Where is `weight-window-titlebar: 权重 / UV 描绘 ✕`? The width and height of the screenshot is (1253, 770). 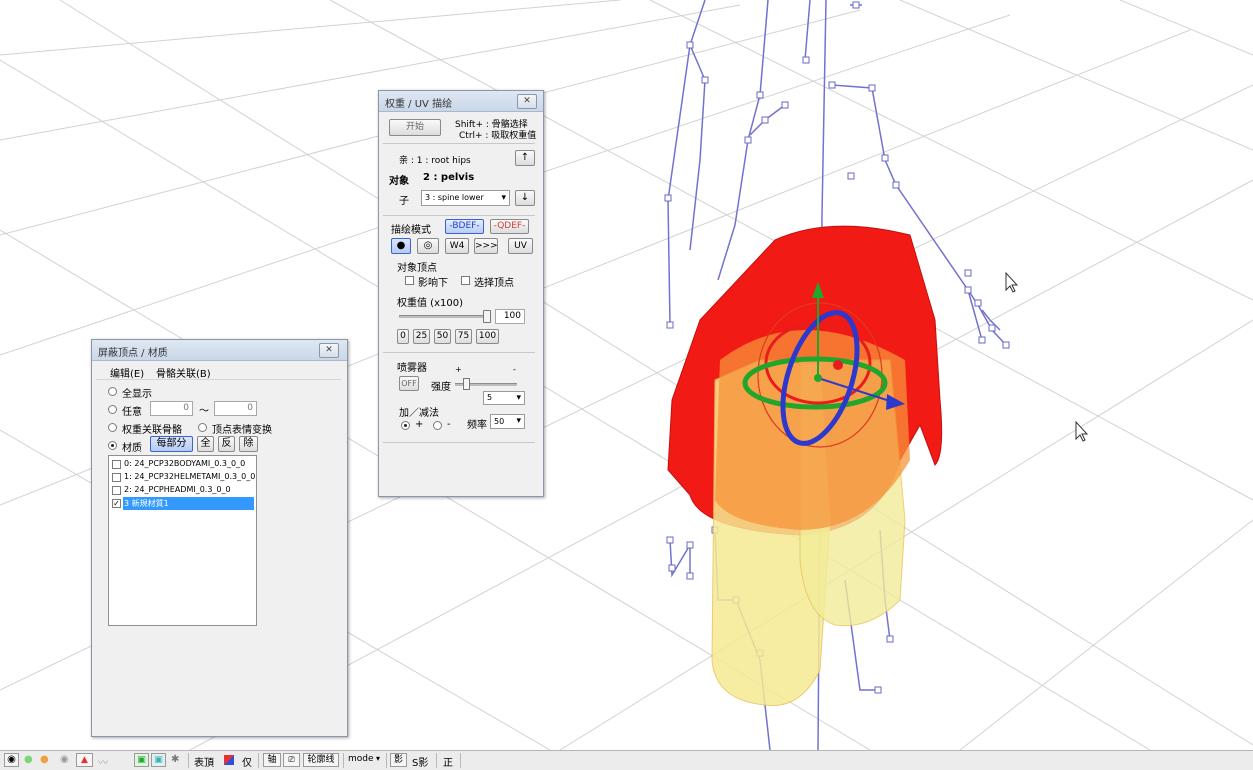 weight-window-titlebar: 权重 / UV 描绘 ✕ is located at coordinates (461, 101).